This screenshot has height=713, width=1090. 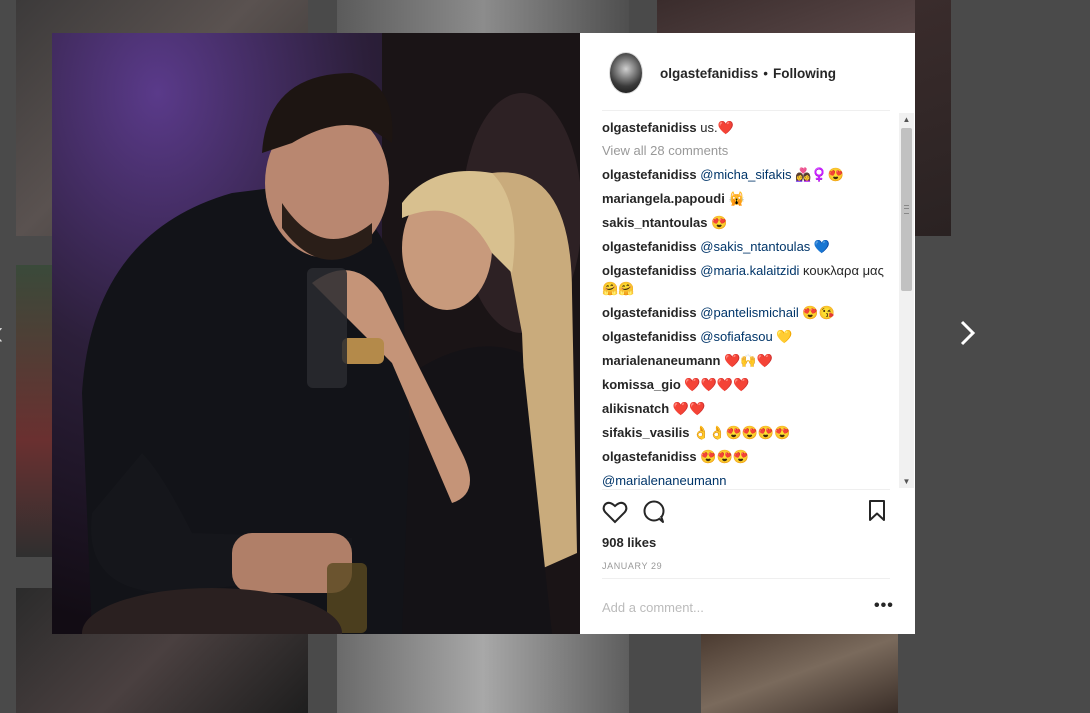 I want to click on comment-text: ❤️❤️, so click(x=689, y=408).